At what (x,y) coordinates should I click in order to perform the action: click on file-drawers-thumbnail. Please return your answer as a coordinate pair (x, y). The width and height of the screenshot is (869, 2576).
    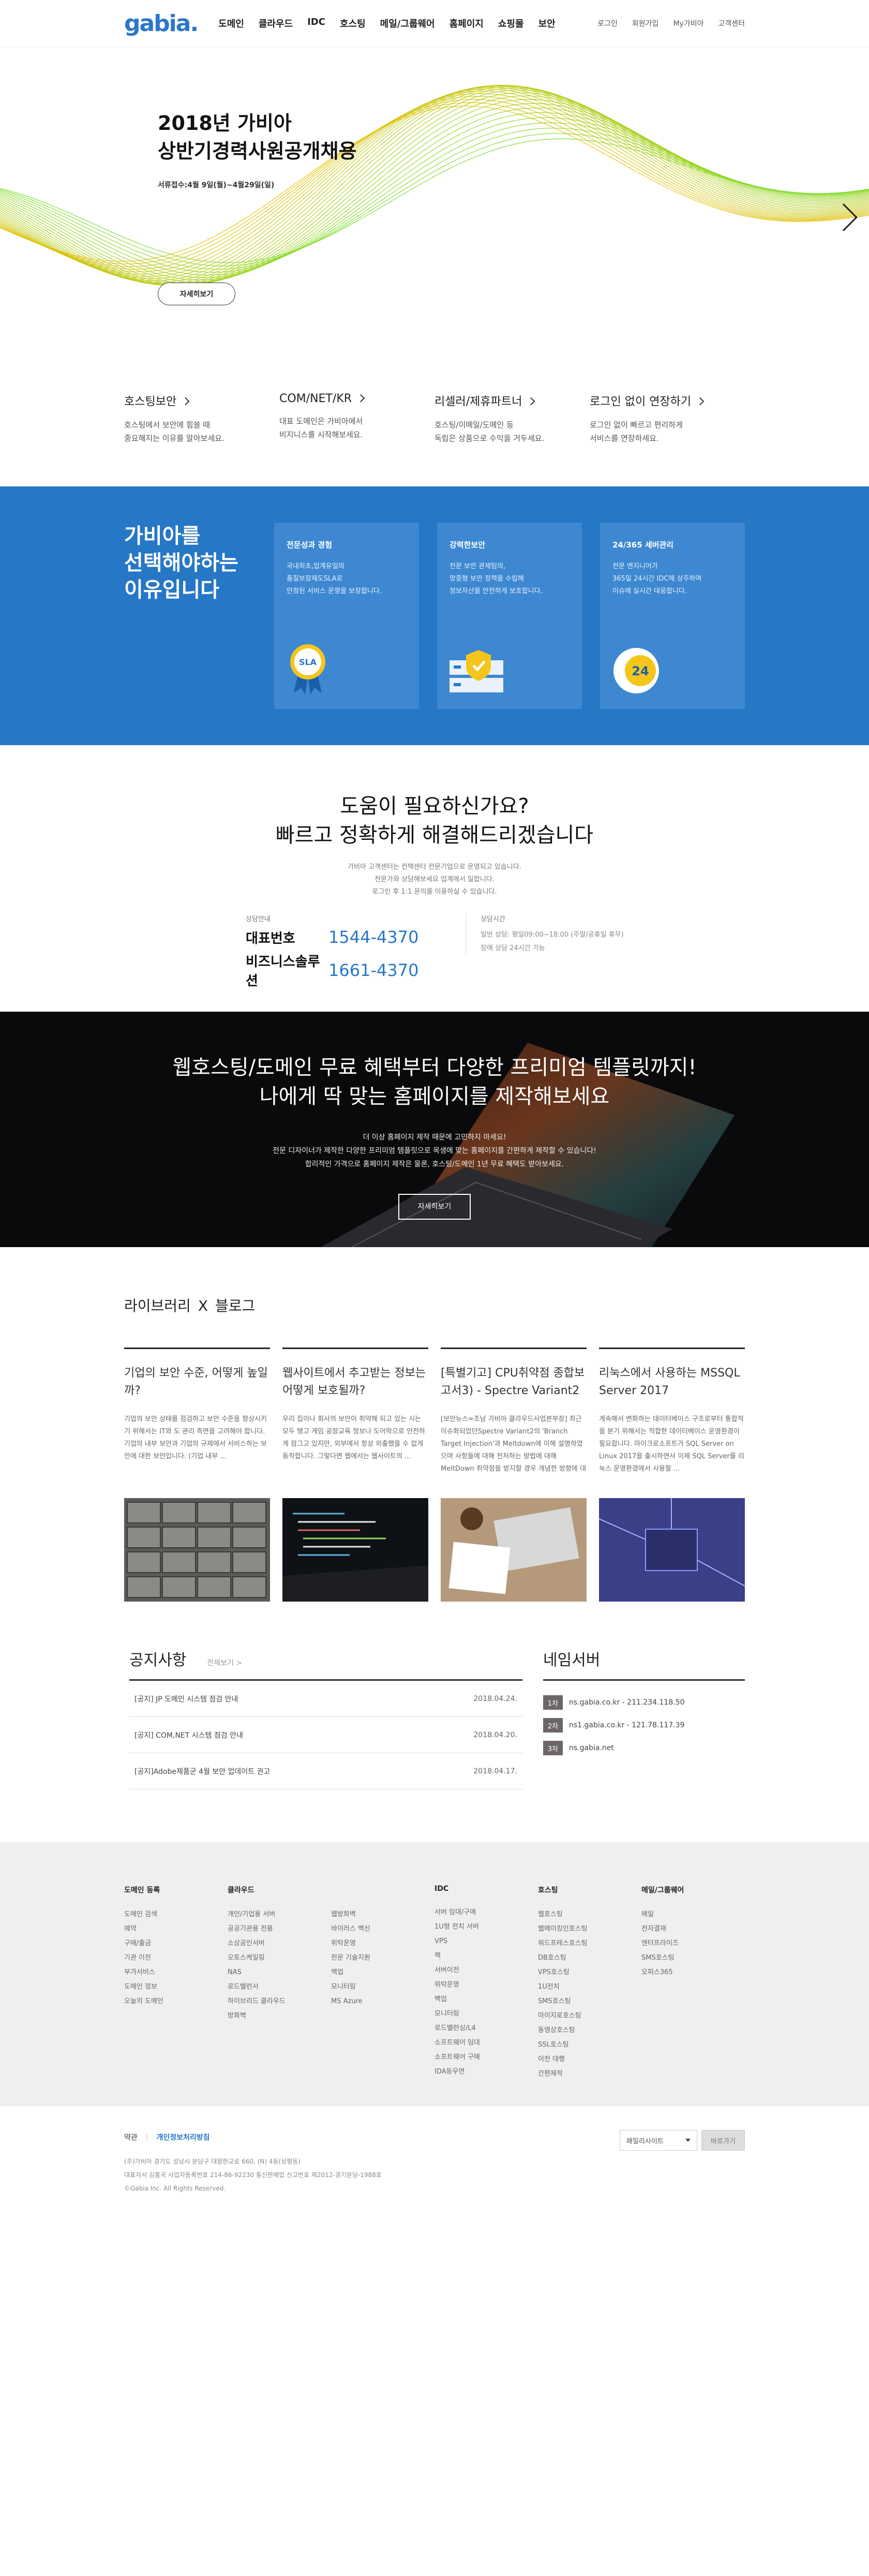
    Looking at the image, I should click on (197, 1550).